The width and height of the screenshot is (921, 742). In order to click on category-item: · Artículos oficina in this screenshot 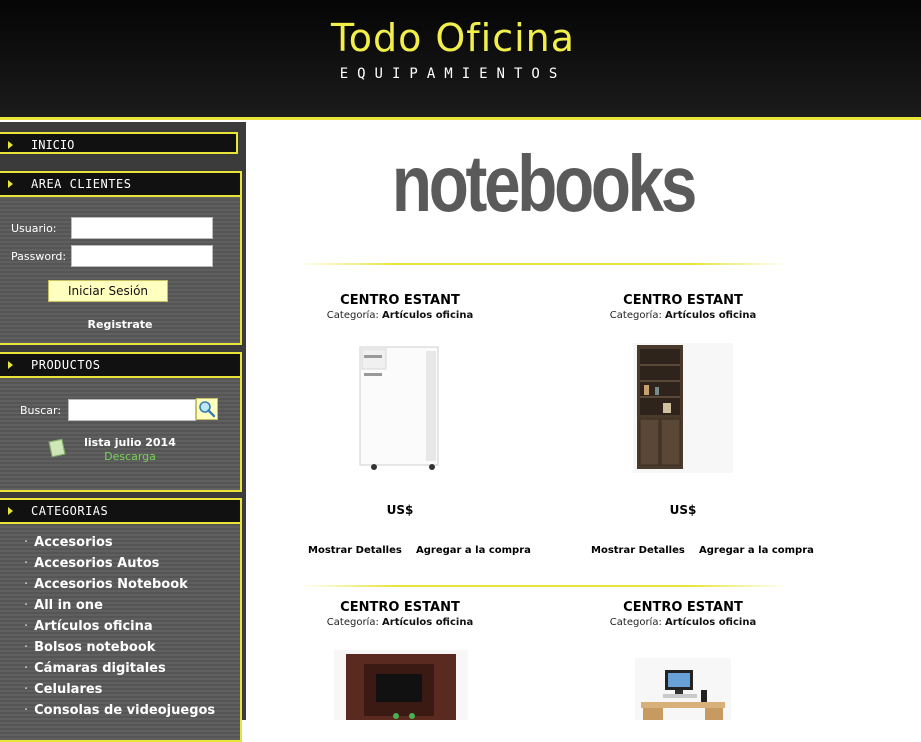, I will do `click(120, 626)`.